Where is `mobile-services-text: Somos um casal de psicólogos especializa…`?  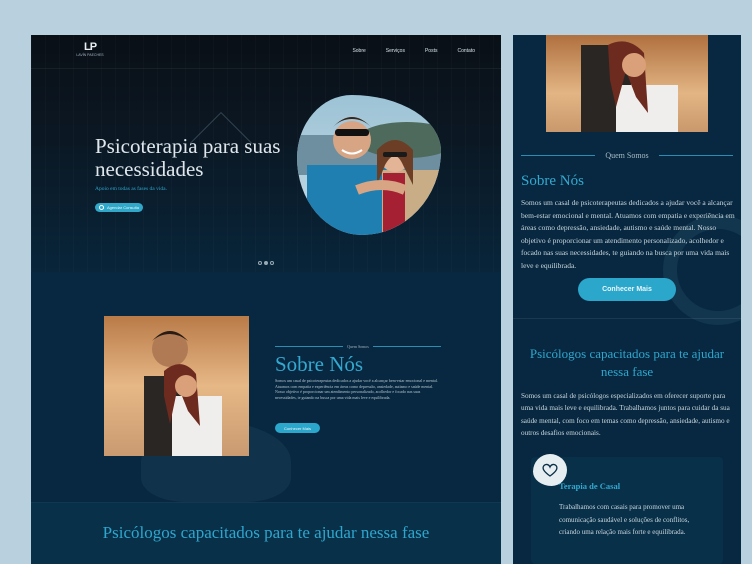
mobile-services-text: Somos um casal de psicólogos especializa… is located at coordinates (625, 415).